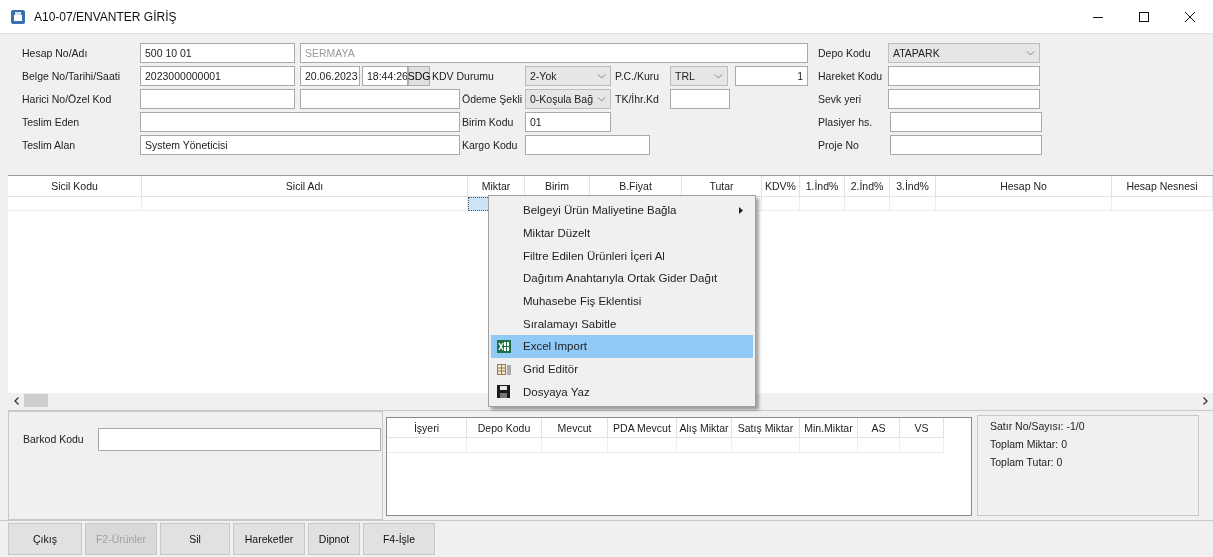 Image resolution: width=1213 pixels, height=557 pixels. What do you see at coordinates (638, 76) in the screenshot?
I see `field-label: P.C./Kuru` at bounding box center [638, 76].